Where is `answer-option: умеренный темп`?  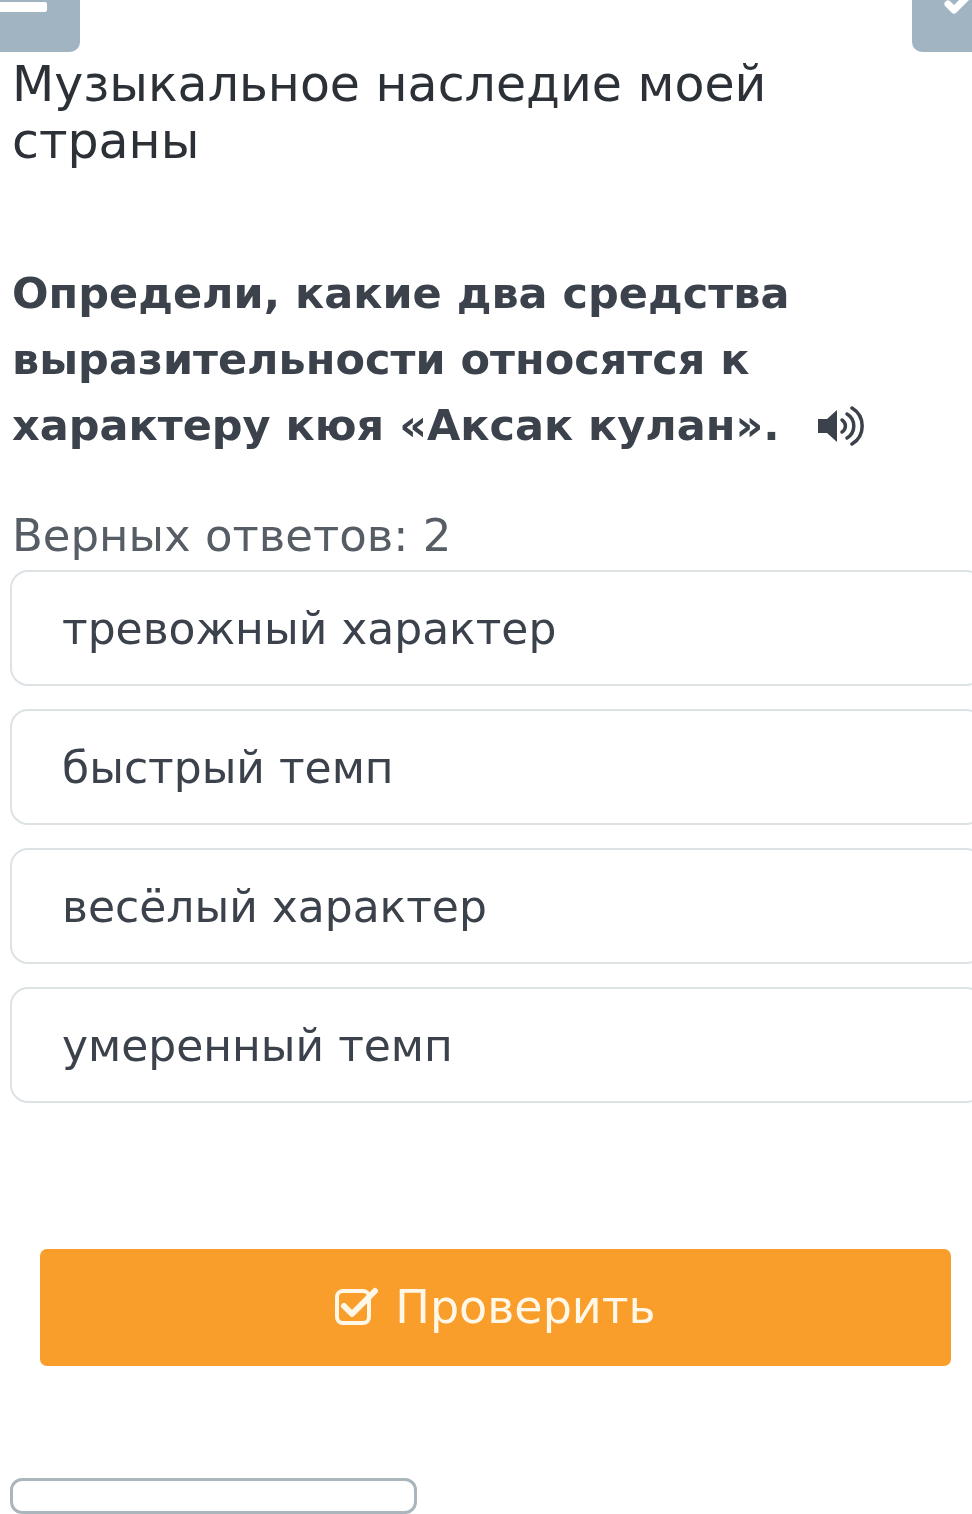 answer-option: умеренный темп is located at coordinates (491, 1045).